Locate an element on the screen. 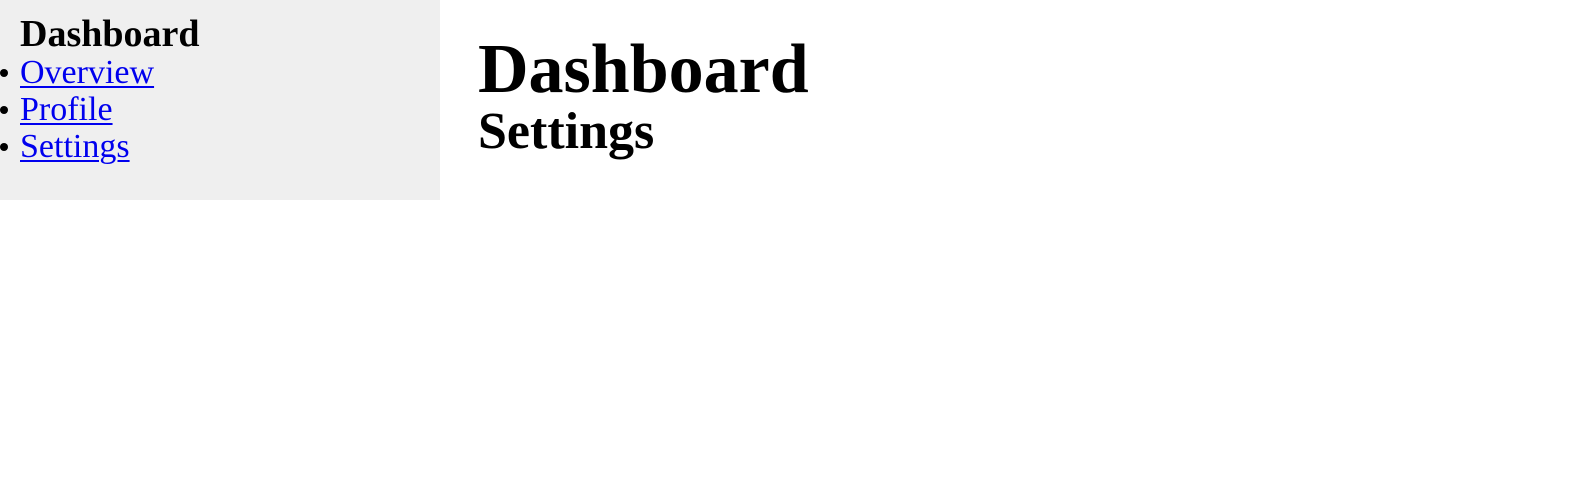 The height and width of the screenshot is (502, 1576). sidebar-item-profile: Profile is located at coordinates (77, 109).